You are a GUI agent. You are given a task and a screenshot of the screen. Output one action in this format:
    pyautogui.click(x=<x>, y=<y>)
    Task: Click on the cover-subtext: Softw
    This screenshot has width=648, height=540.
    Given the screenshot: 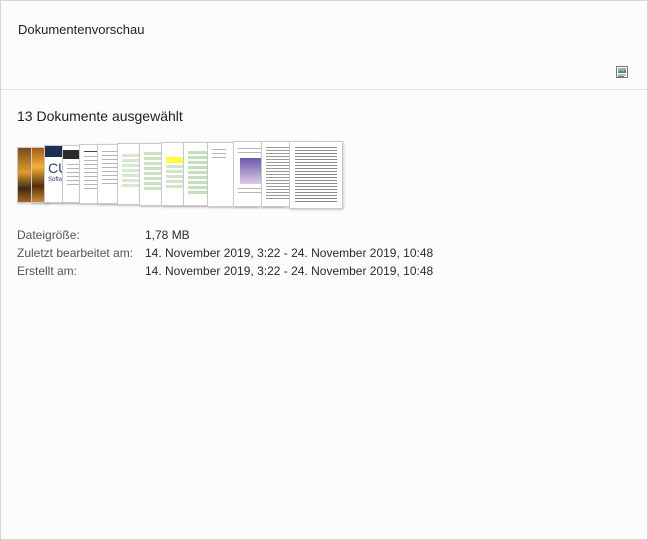 What is the action you would take?
    pyautogui.click(x=56, y=180)
    